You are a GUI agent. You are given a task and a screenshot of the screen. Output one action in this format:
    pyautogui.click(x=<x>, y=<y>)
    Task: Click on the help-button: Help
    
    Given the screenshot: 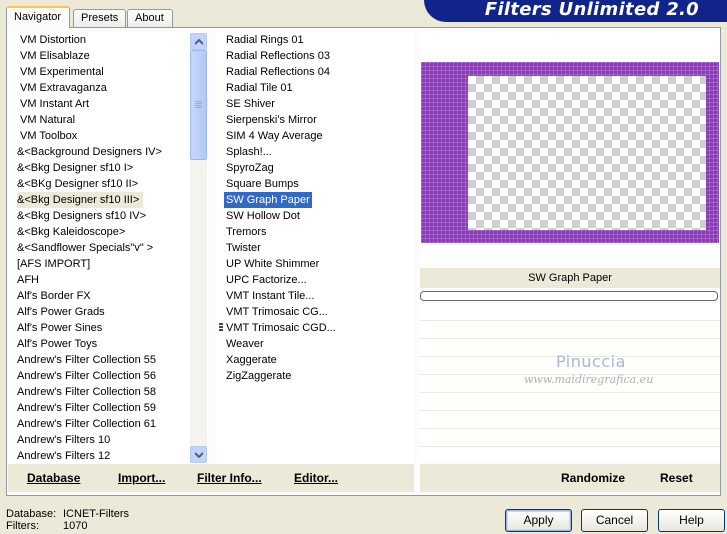 What is the action you would take?
    pyautogui.click(x=691, y=520)
    